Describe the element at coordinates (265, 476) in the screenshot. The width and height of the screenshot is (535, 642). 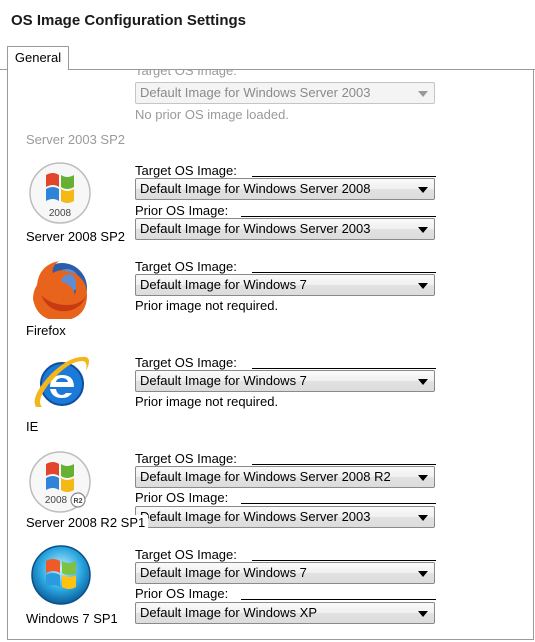
I see `target-os-value: Default Image for Windows Server 2008 R2` at that location.